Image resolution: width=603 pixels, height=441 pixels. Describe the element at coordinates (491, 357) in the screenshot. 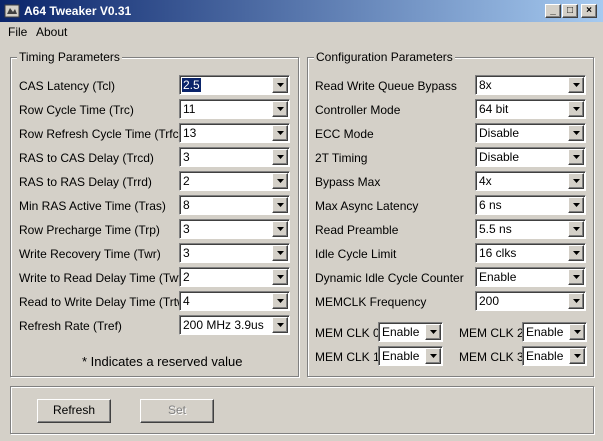

I see `mem-clk-3-label: MEM CLK 3` at that location.